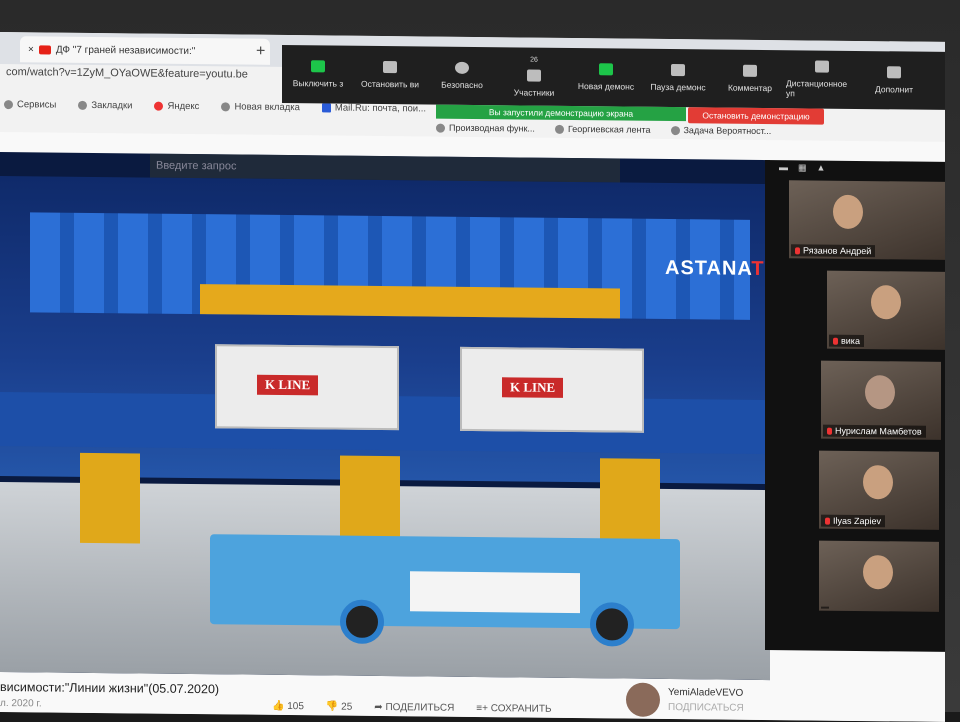 The height and width of the screenshot is (722, 960). I want to click on subscribe-label: ПОДПИСАТЬСЯ, so click(706, 708).